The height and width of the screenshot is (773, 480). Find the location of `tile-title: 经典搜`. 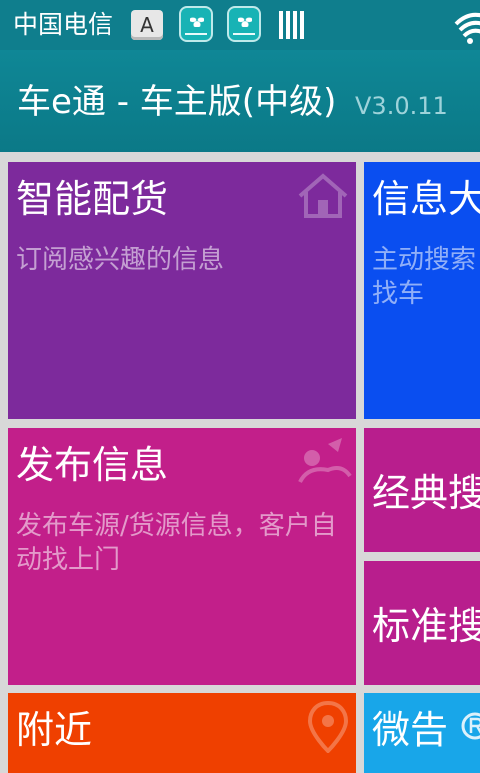

tile-title: 经典搜 is located at coordinates (426, 493).